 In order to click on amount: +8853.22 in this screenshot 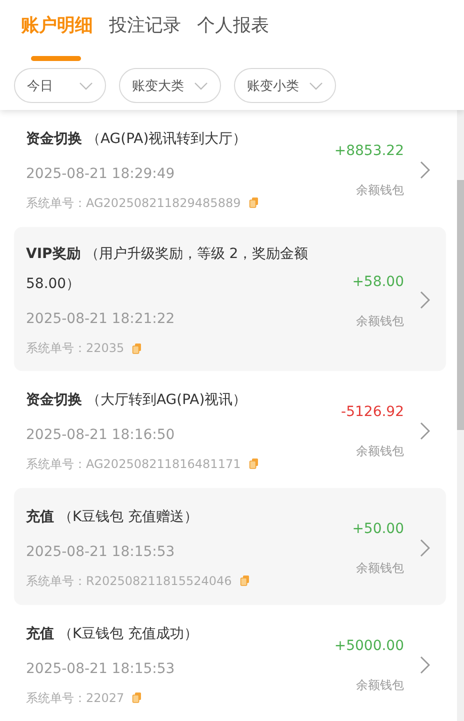, I will do `click(369, 151)`.